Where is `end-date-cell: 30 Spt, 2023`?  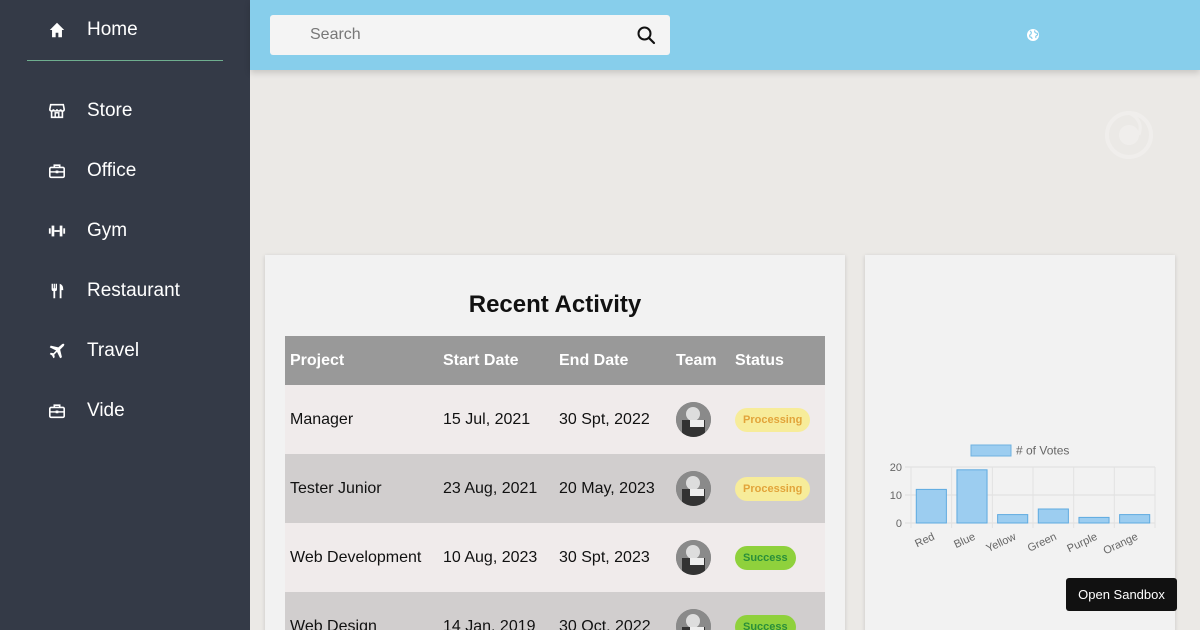
end-date-cell: 30 Spt, 2023 is located at coordinates (612, 557).